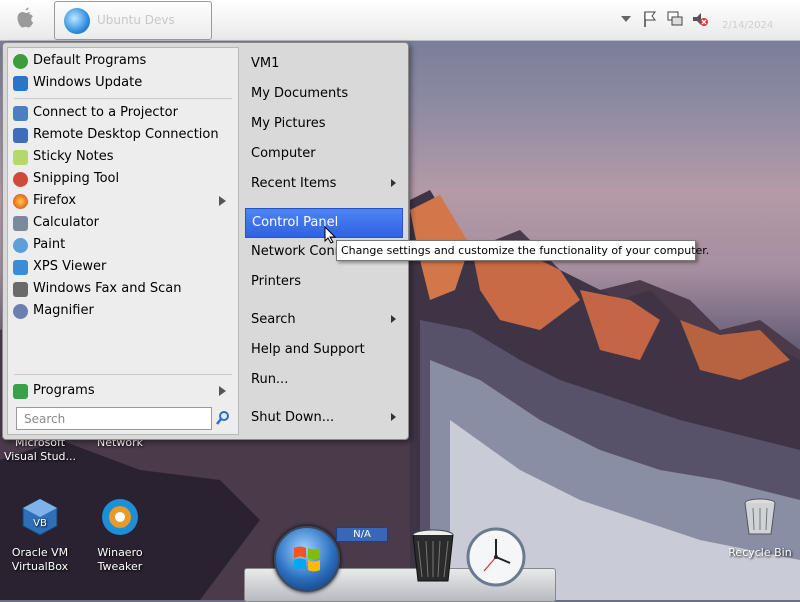  I want to click on search-icon, so click(223, 418).